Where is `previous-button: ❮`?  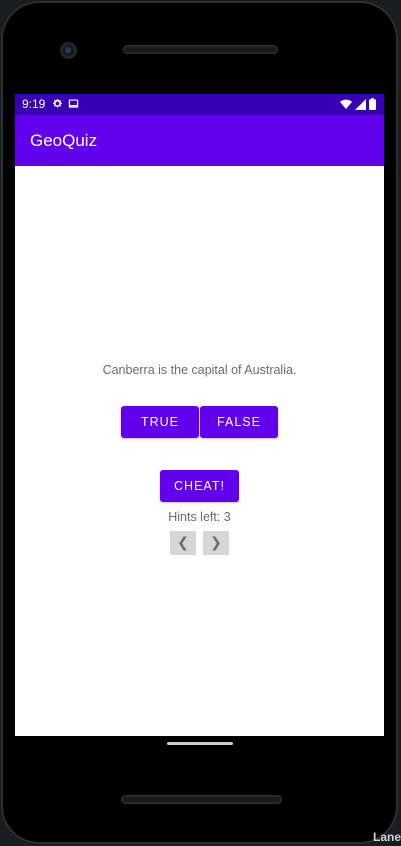 previous-button: ❮ is located at coordinates (183, 543).